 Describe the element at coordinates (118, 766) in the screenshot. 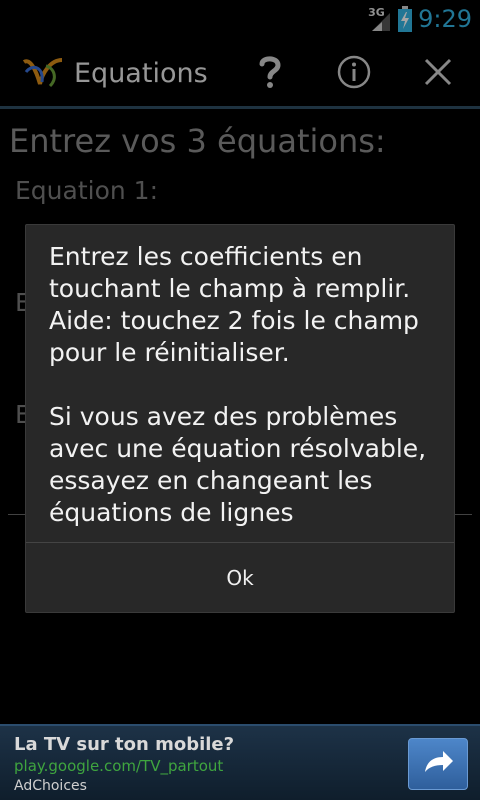

I see `ad-url: play.google.com/TV_partout` at that location.